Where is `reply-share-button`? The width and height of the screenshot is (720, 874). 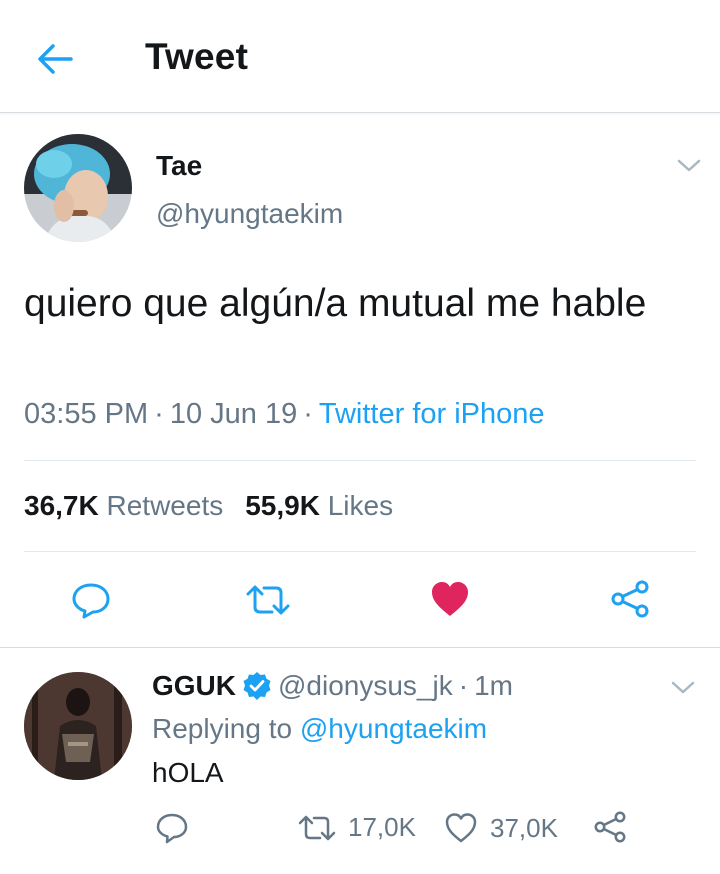 reply-share-button is located at coordinates (610, 827).